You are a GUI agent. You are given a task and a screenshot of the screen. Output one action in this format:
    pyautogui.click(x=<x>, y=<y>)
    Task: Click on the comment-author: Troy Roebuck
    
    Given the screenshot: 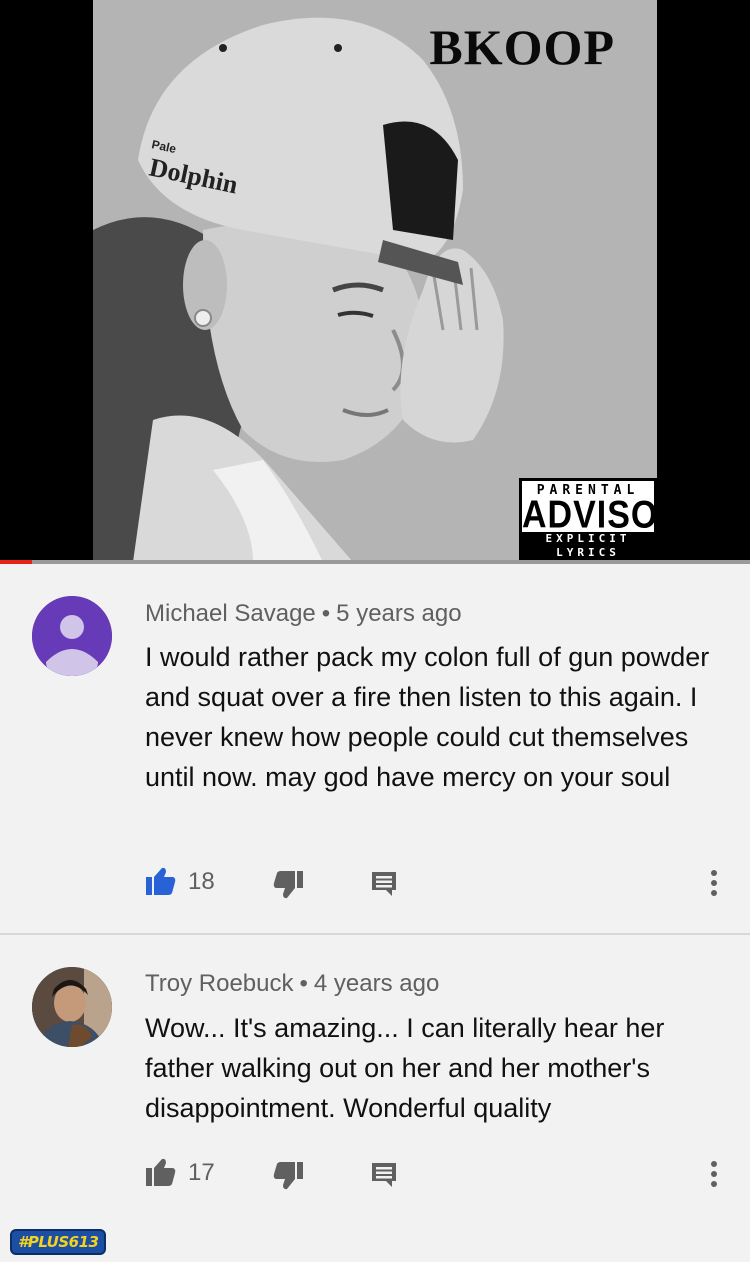 What is the action you would take?
    pyautogui.click(x=219, y=983)
    